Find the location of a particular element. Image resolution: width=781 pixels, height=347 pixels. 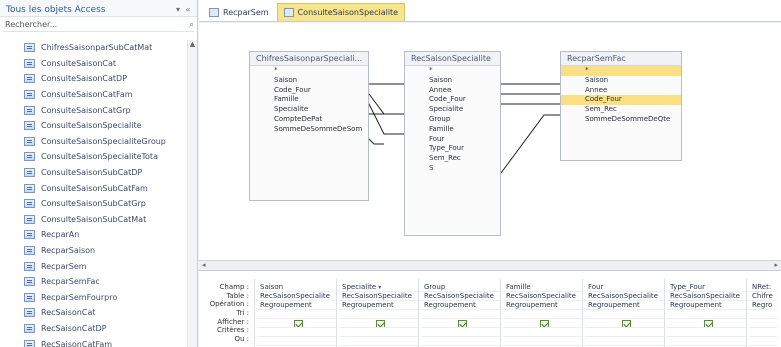

table-field: Four is located at coordinates (452, 140).